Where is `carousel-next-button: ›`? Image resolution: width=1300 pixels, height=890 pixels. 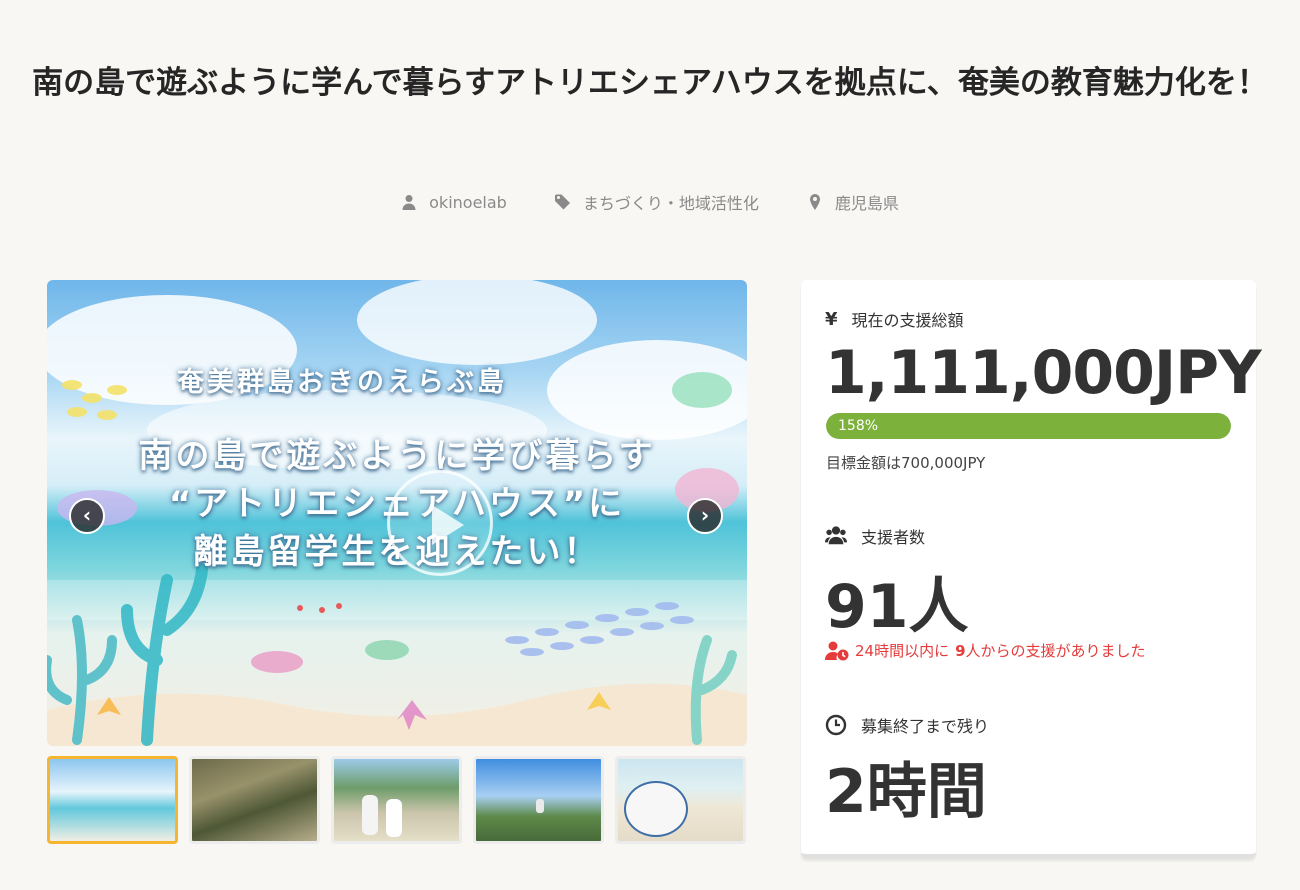 carousel-next-button: › is located at coordinates (705, 516).